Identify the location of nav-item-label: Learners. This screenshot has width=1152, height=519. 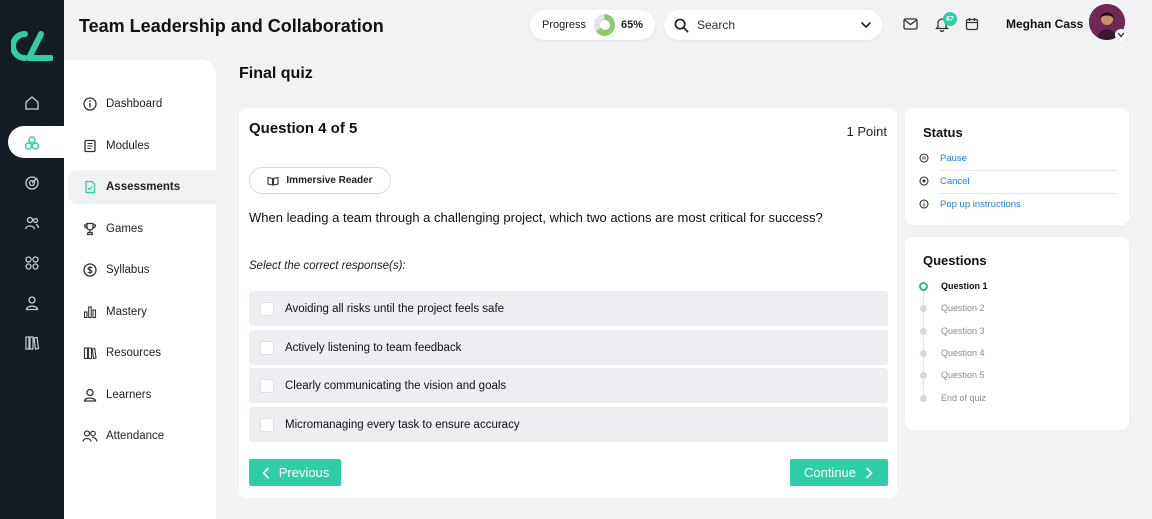
(129, 395).